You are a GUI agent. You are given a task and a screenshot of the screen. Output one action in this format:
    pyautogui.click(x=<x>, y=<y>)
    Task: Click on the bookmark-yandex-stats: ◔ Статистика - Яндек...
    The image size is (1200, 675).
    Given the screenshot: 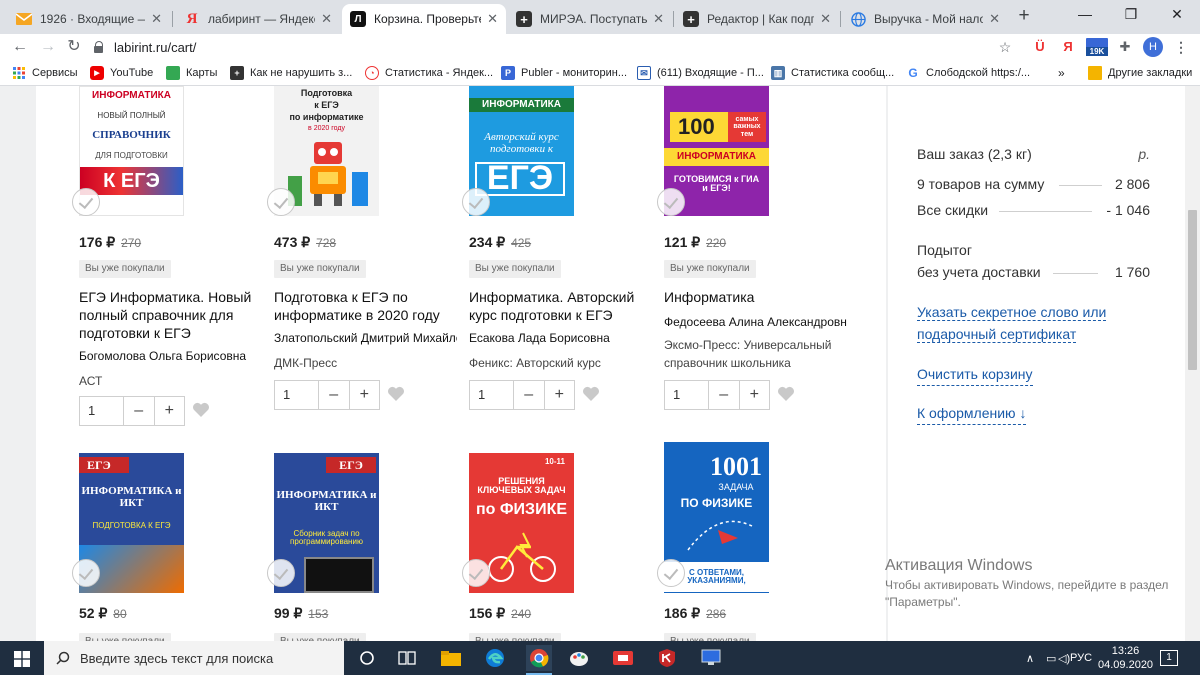 What is the action you would take?
    pyautogui.click(x=429, y=73)
    